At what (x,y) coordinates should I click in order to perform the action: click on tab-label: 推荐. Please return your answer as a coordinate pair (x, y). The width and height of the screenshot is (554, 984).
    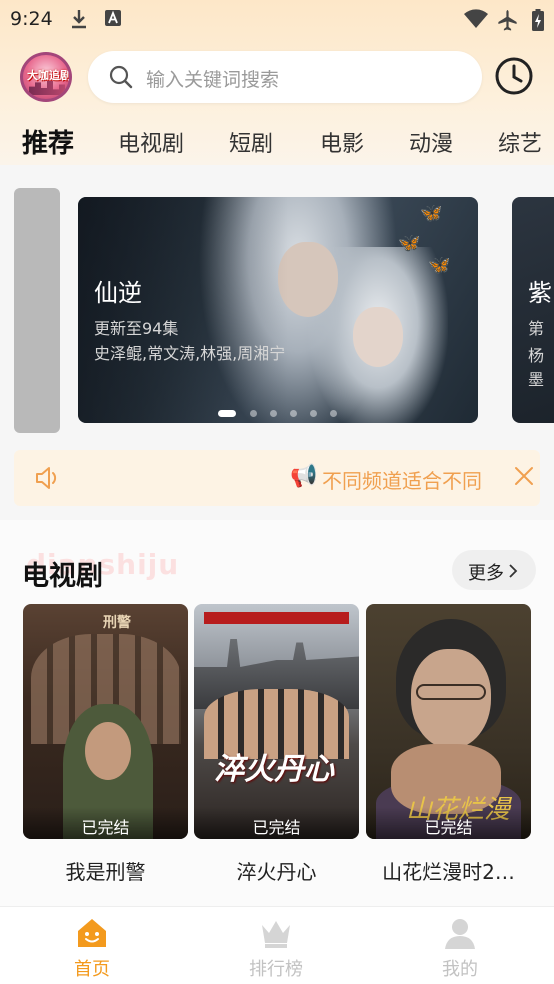
    Looking at the image, I should click on (48, 144).